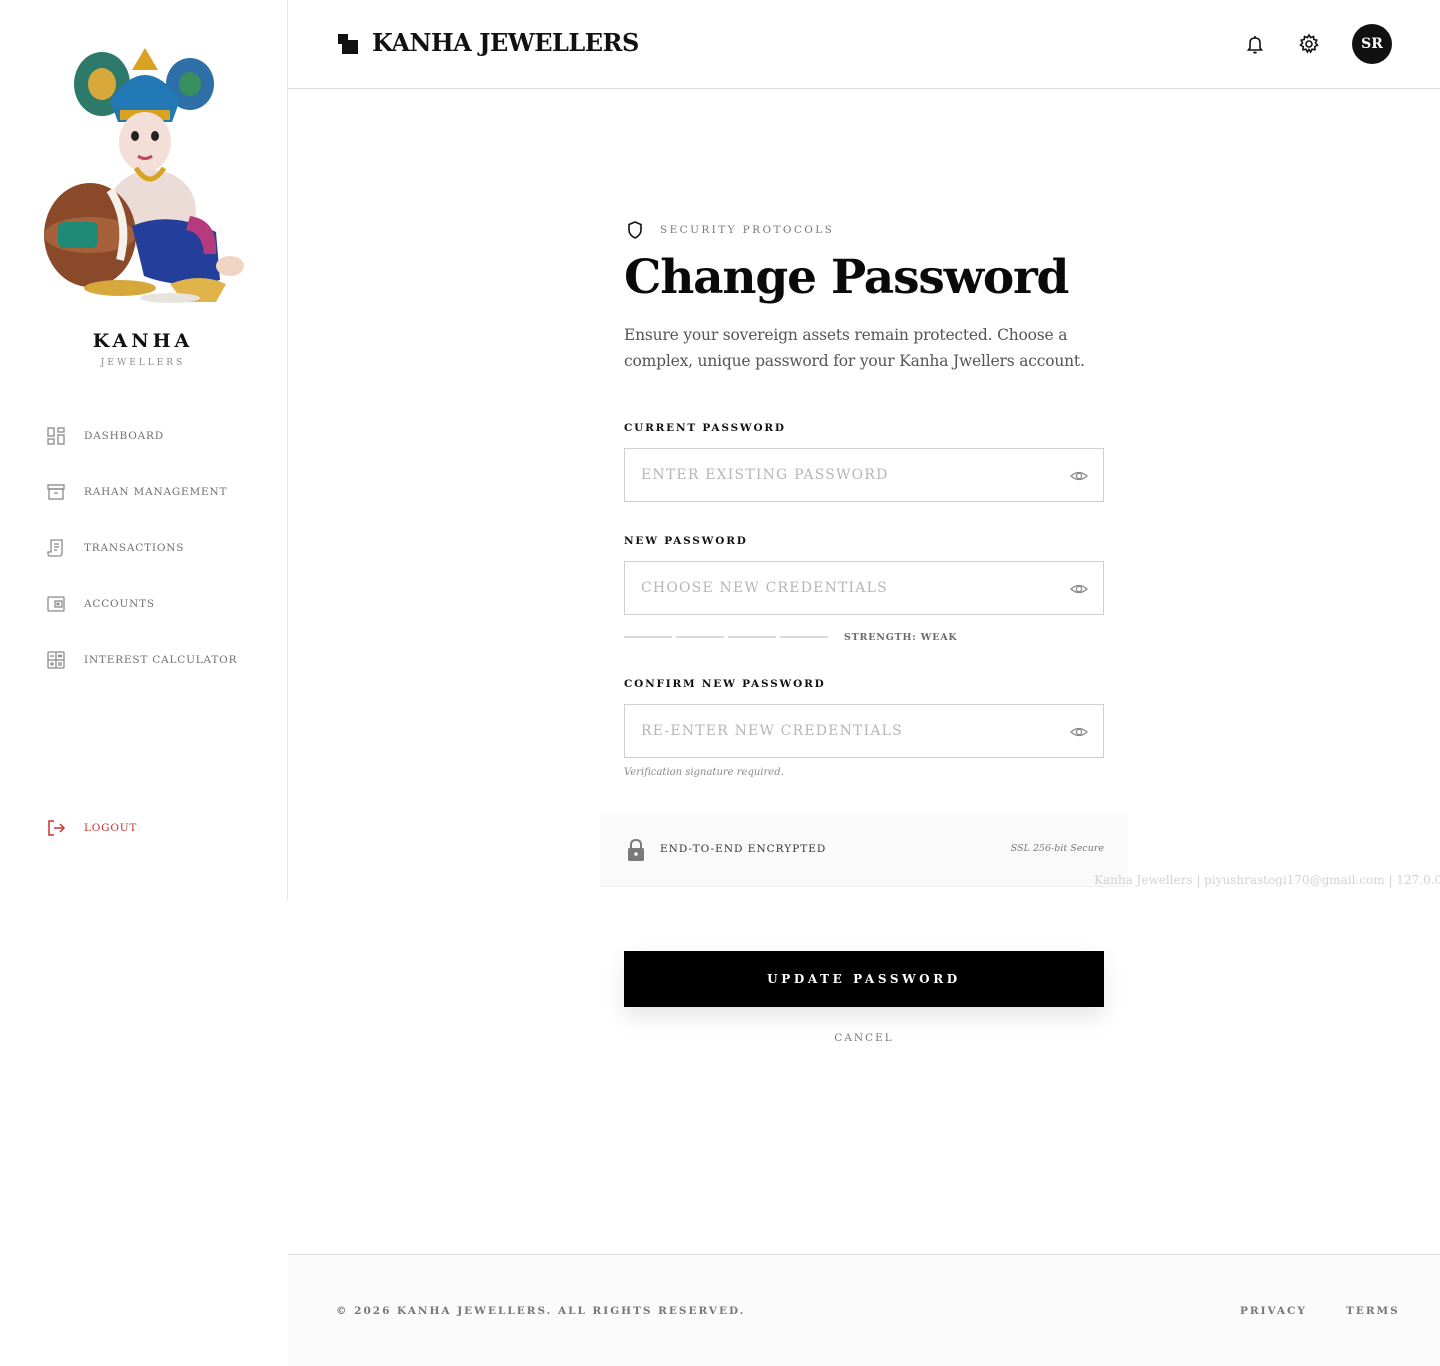 The image size is (1440, 1366). I want to click on app-title: KANHA JEWELLERS, so click(505, 42).